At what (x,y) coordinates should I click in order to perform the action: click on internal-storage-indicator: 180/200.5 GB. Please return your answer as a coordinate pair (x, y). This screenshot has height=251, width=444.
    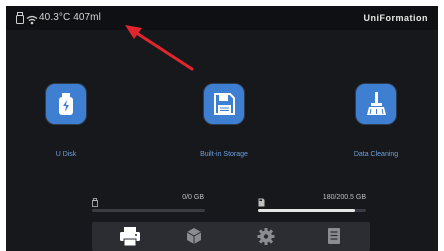
    Looking at the image, I should click on (313, 206).